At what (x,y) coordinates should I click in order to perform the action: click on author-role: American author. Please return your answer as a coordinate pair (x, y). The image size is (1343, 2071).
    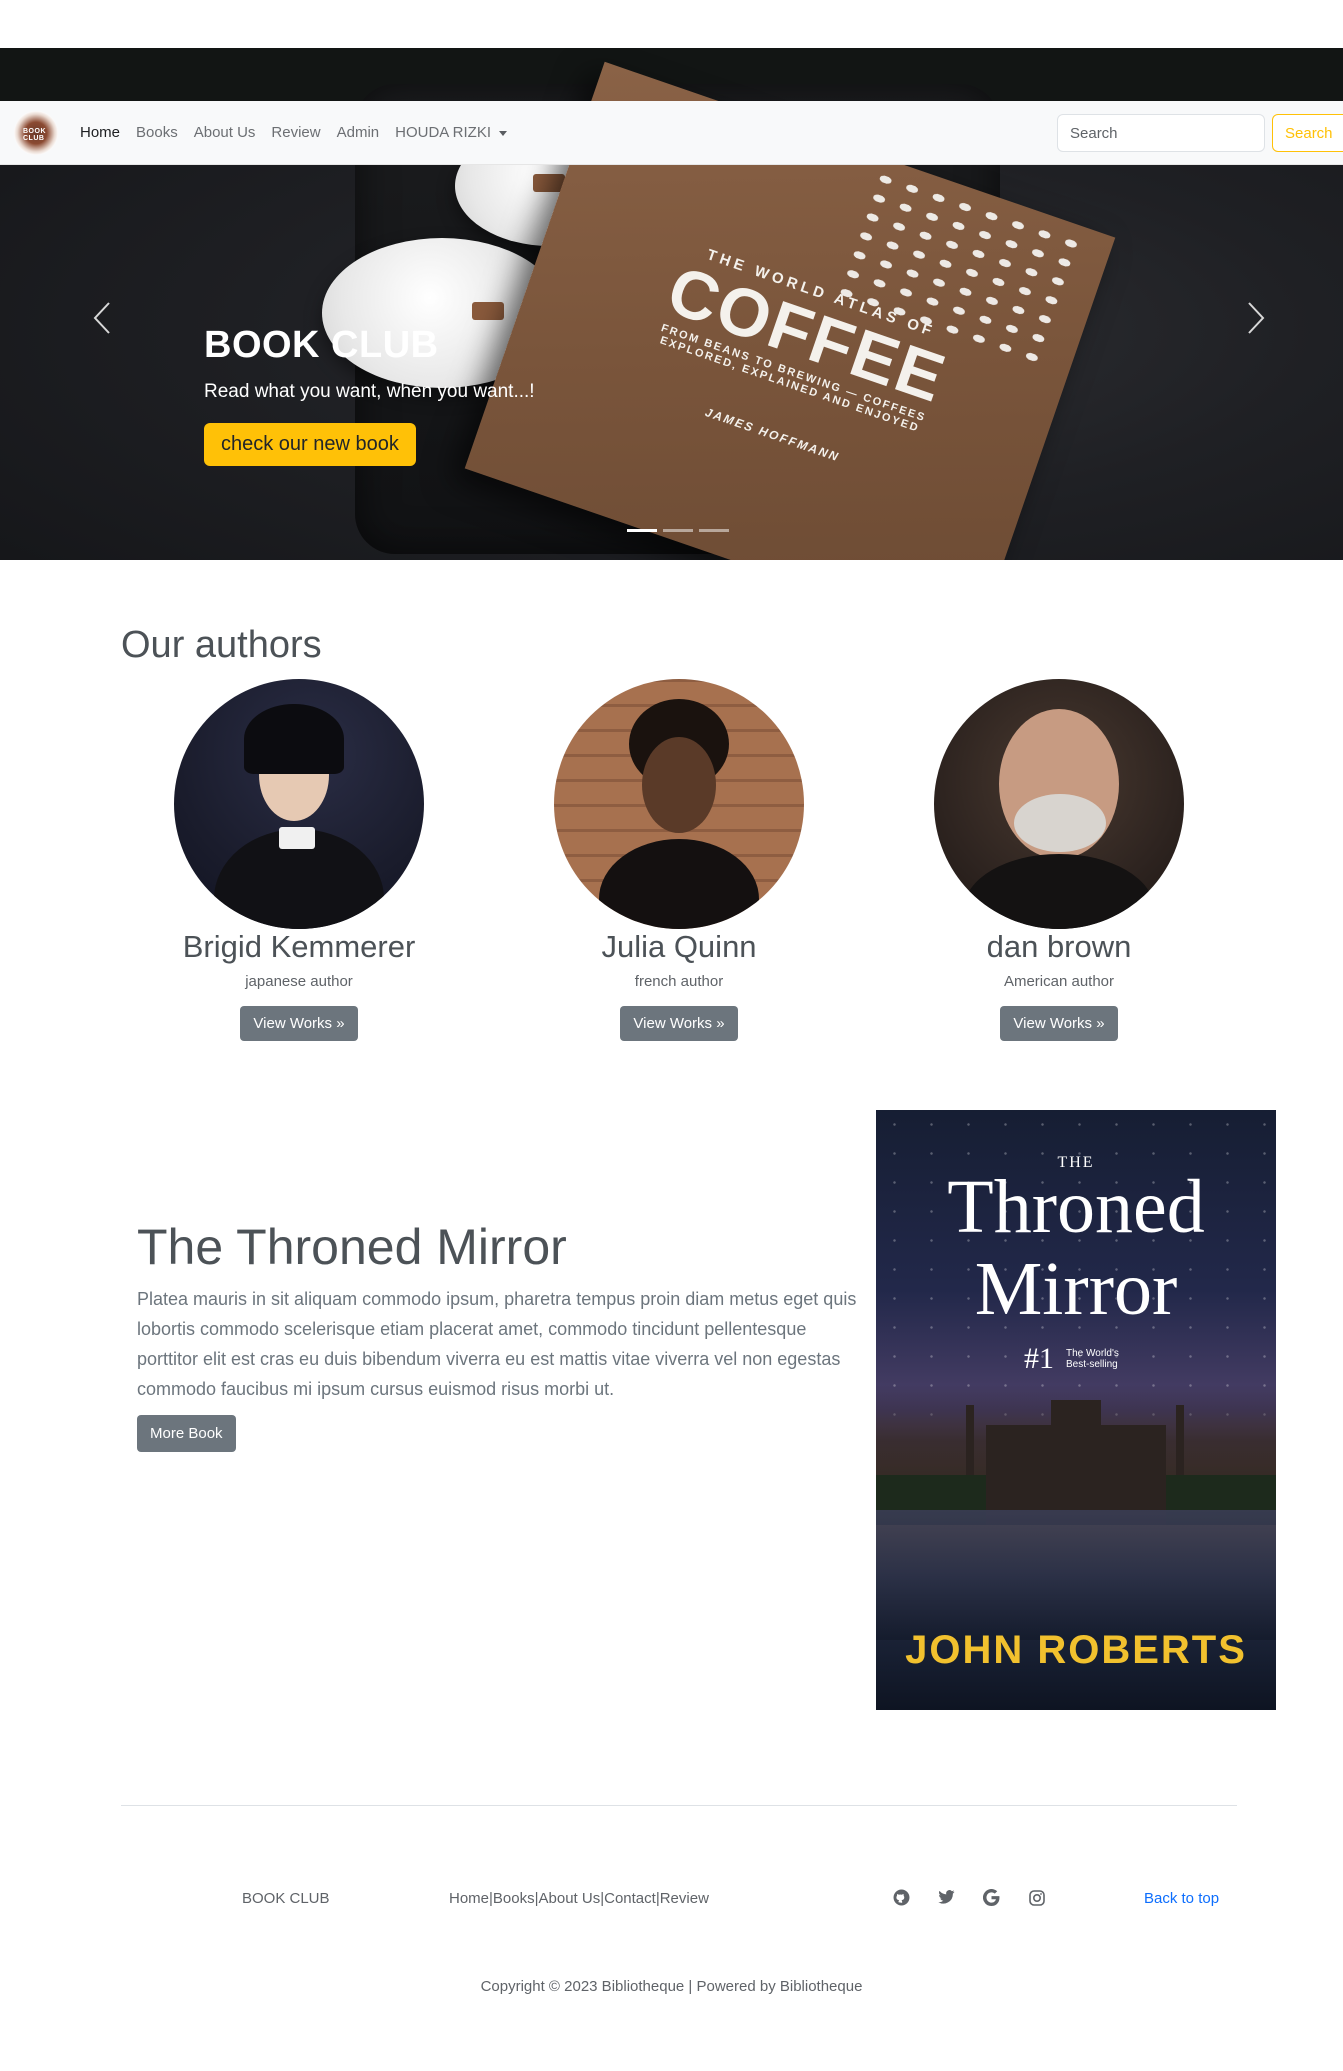
    Looking at the image, I should click on (1059, 981).